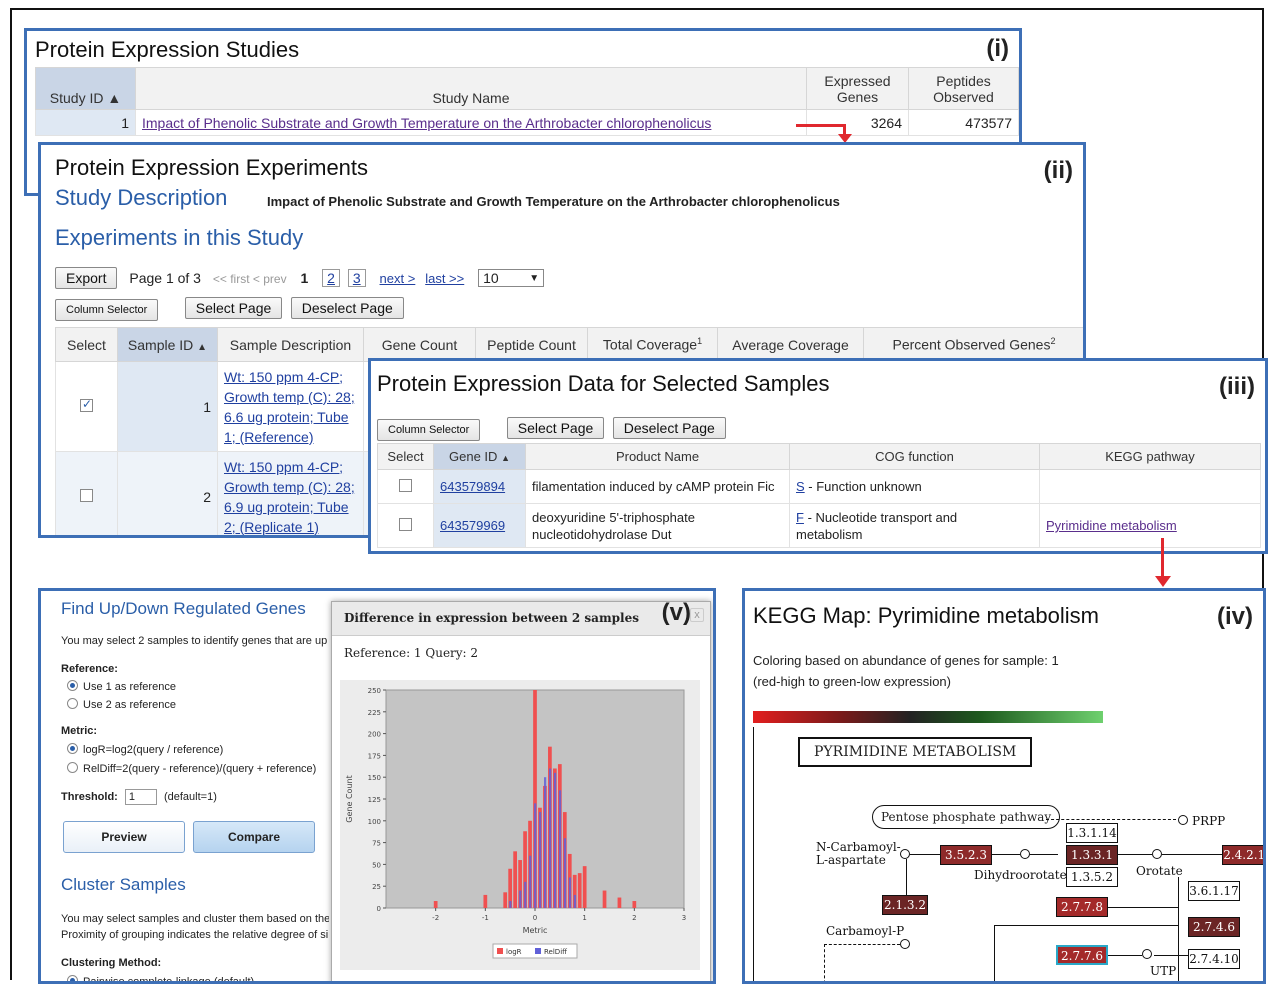  I want to click on col-peptide-count: Peptide Count, so click(531, 344).